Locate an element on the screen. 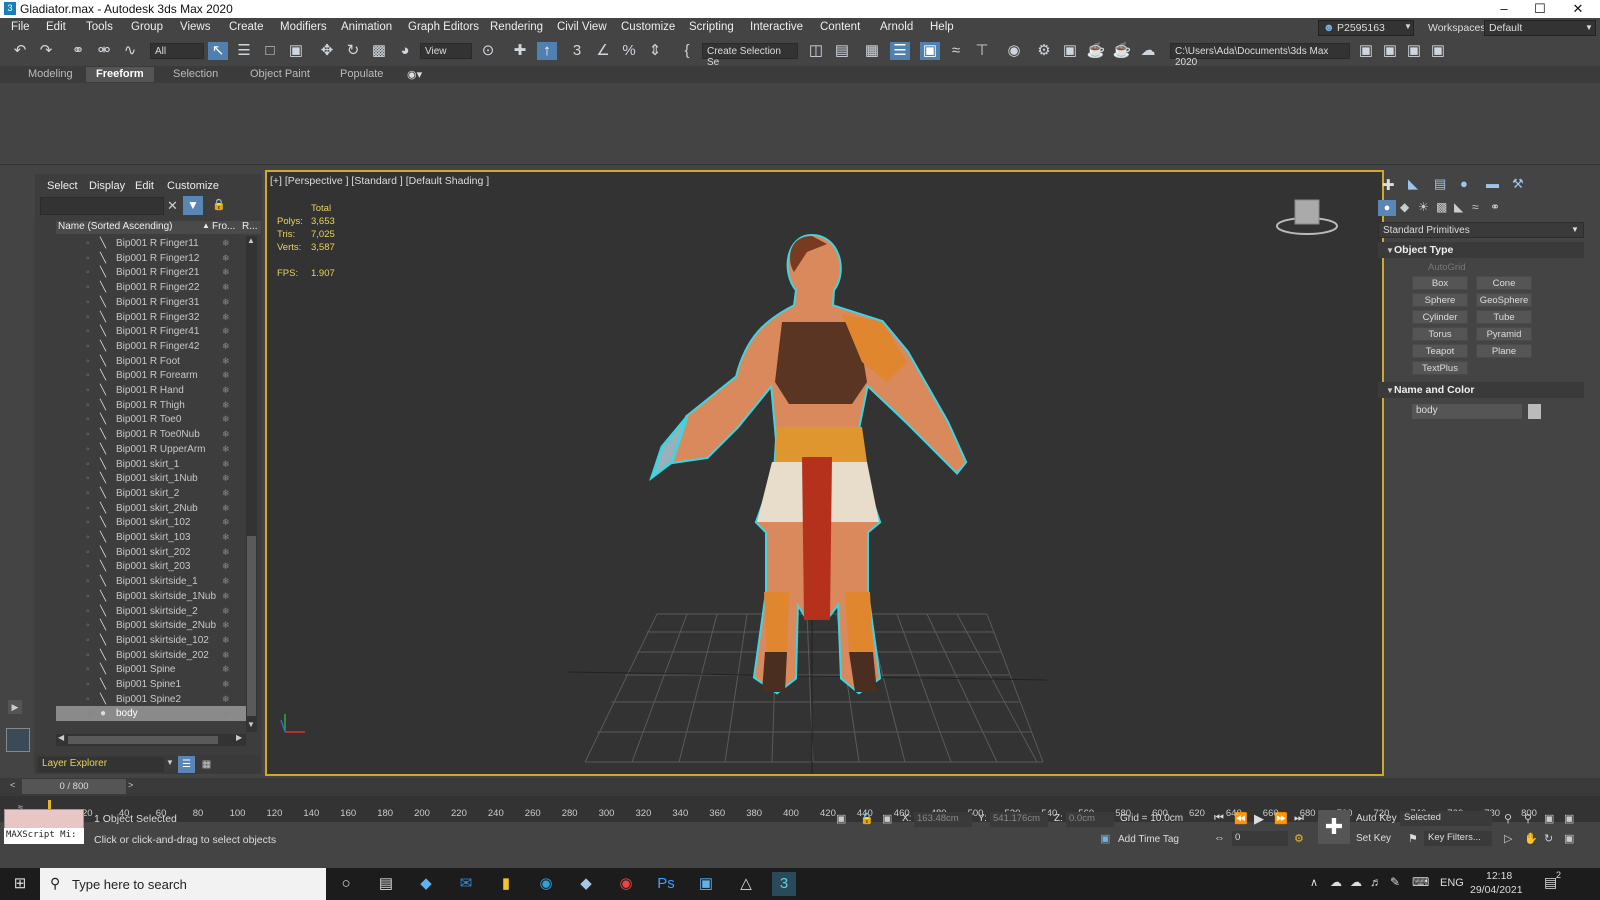  geometry-icon: ● is located at coordinates (1387, 208).